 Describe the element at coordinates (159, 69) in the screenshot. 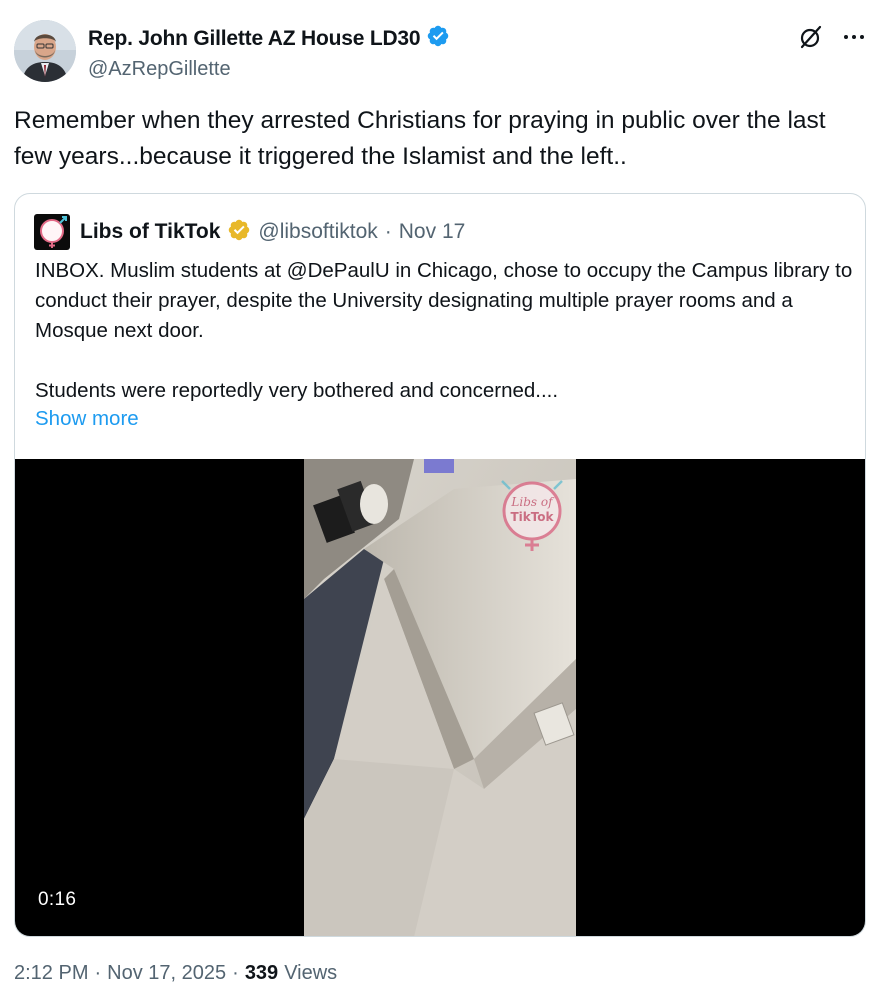

I see `author-handle: @AzRepGillette` at that location.